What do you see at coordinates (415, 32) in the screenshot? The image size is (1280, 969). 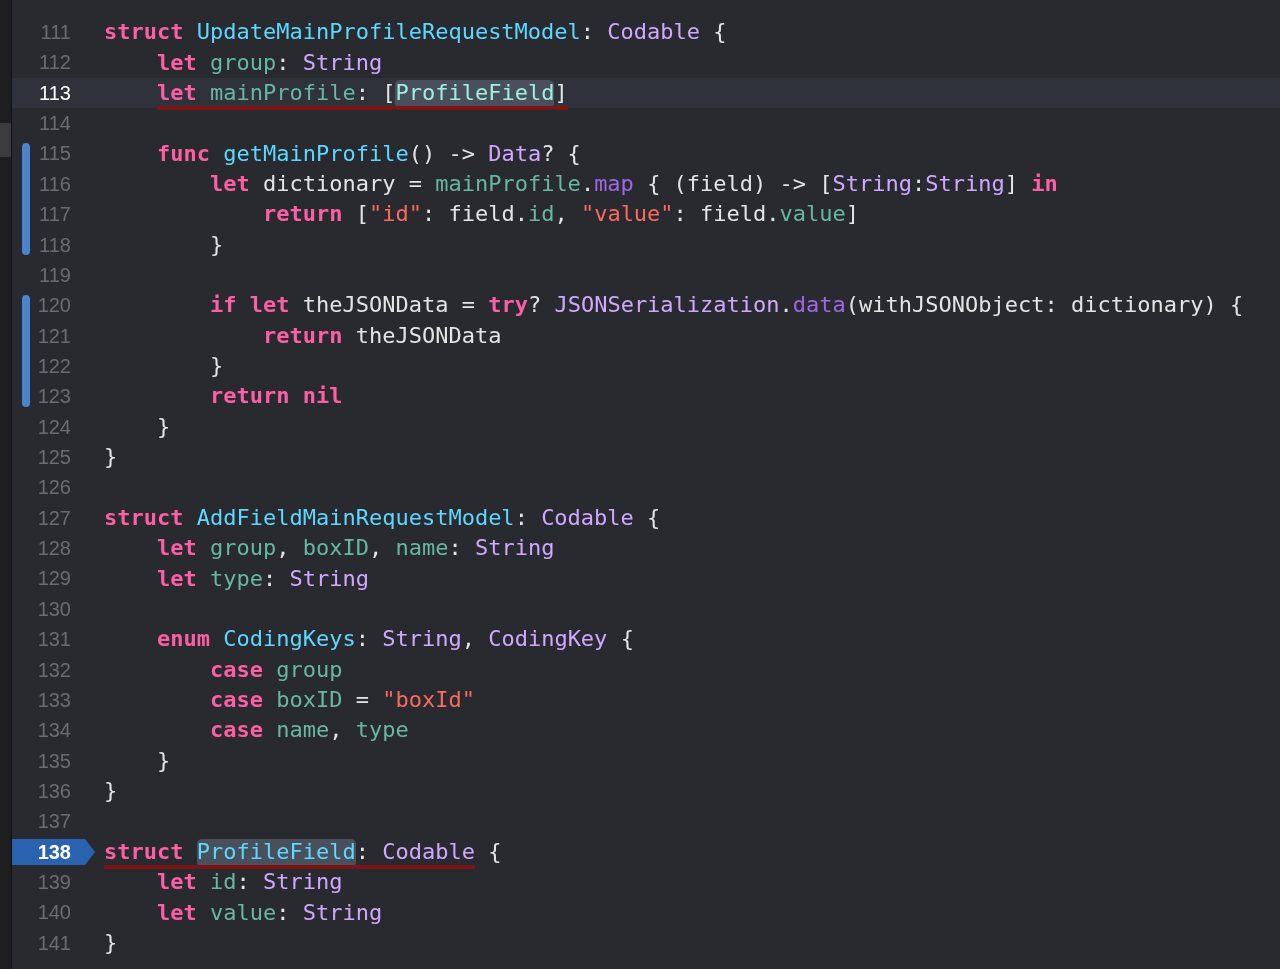 I see `code-line: struct UpdateMainProfileRequestModel: Codable {` at bounding box center [415, 32].